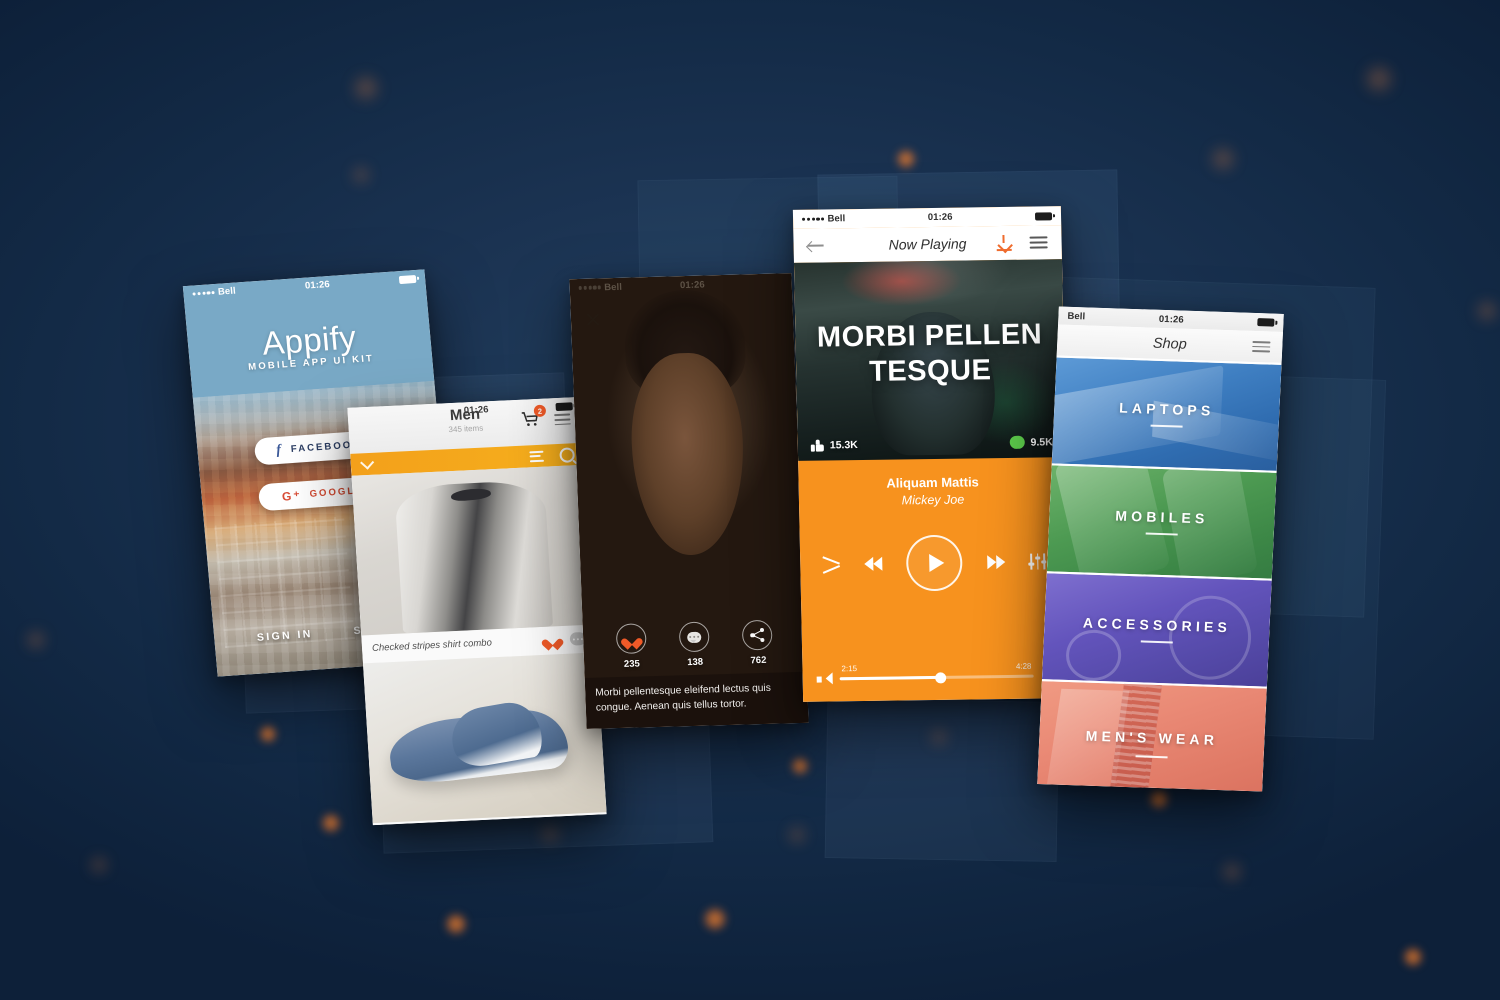 The height and width of the screenshot is (1000, 1500). I want to click on play-icon, so click(936, 563).